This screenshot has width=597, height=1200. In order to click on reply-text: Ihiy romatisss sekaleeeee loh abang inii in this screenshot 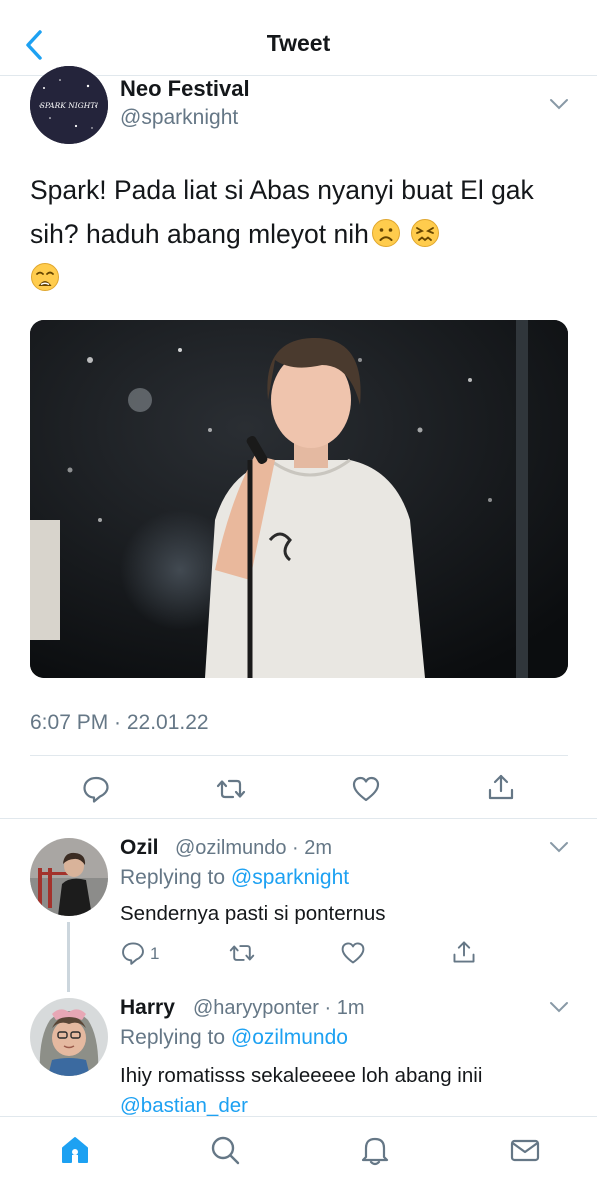, I will do `click(301, 1075)`.